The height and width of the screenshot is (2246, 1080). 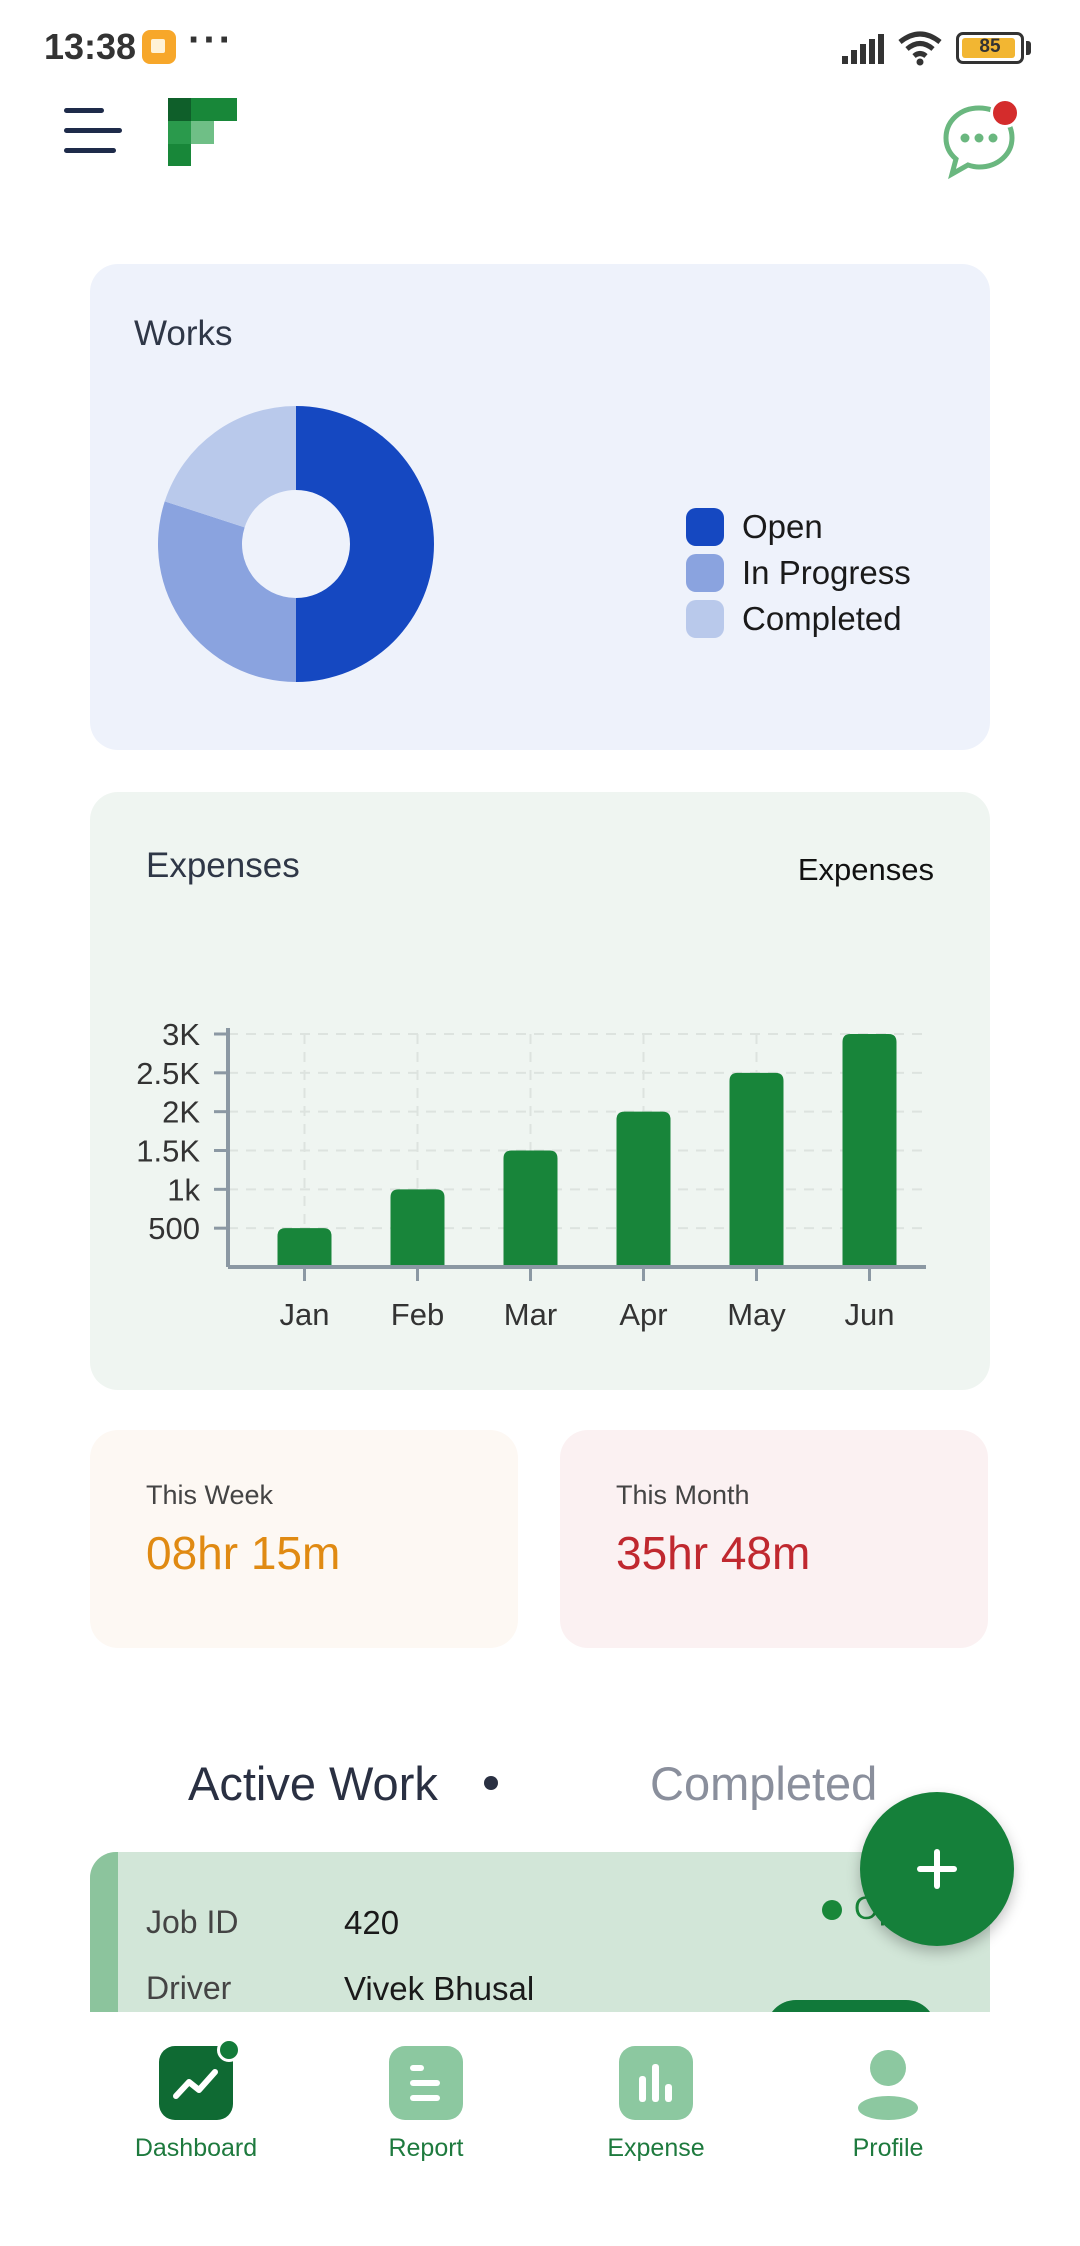 I want to click on job-action-button, so click(x=851, y=2006).